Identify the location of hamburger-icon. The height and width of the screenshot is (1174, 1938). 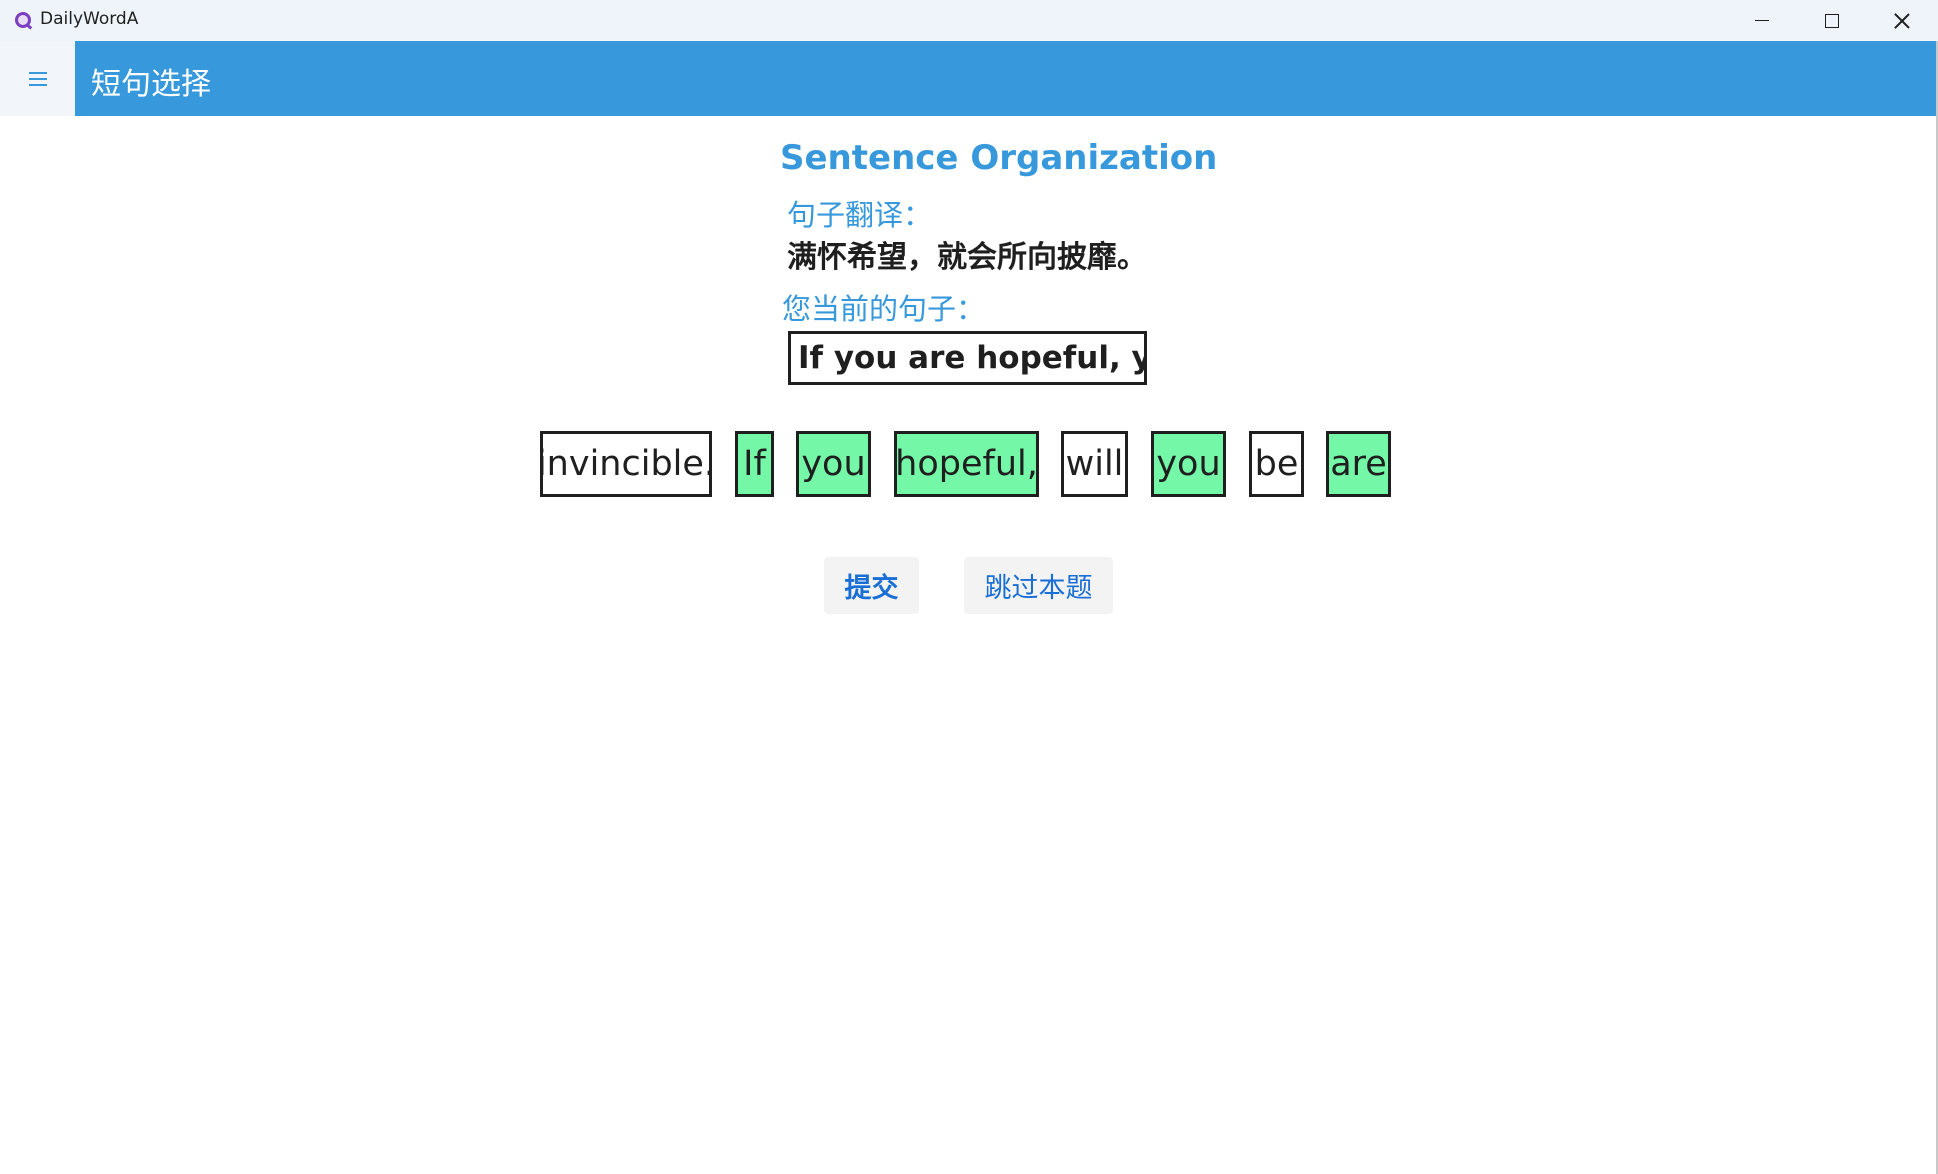
(37, 78).